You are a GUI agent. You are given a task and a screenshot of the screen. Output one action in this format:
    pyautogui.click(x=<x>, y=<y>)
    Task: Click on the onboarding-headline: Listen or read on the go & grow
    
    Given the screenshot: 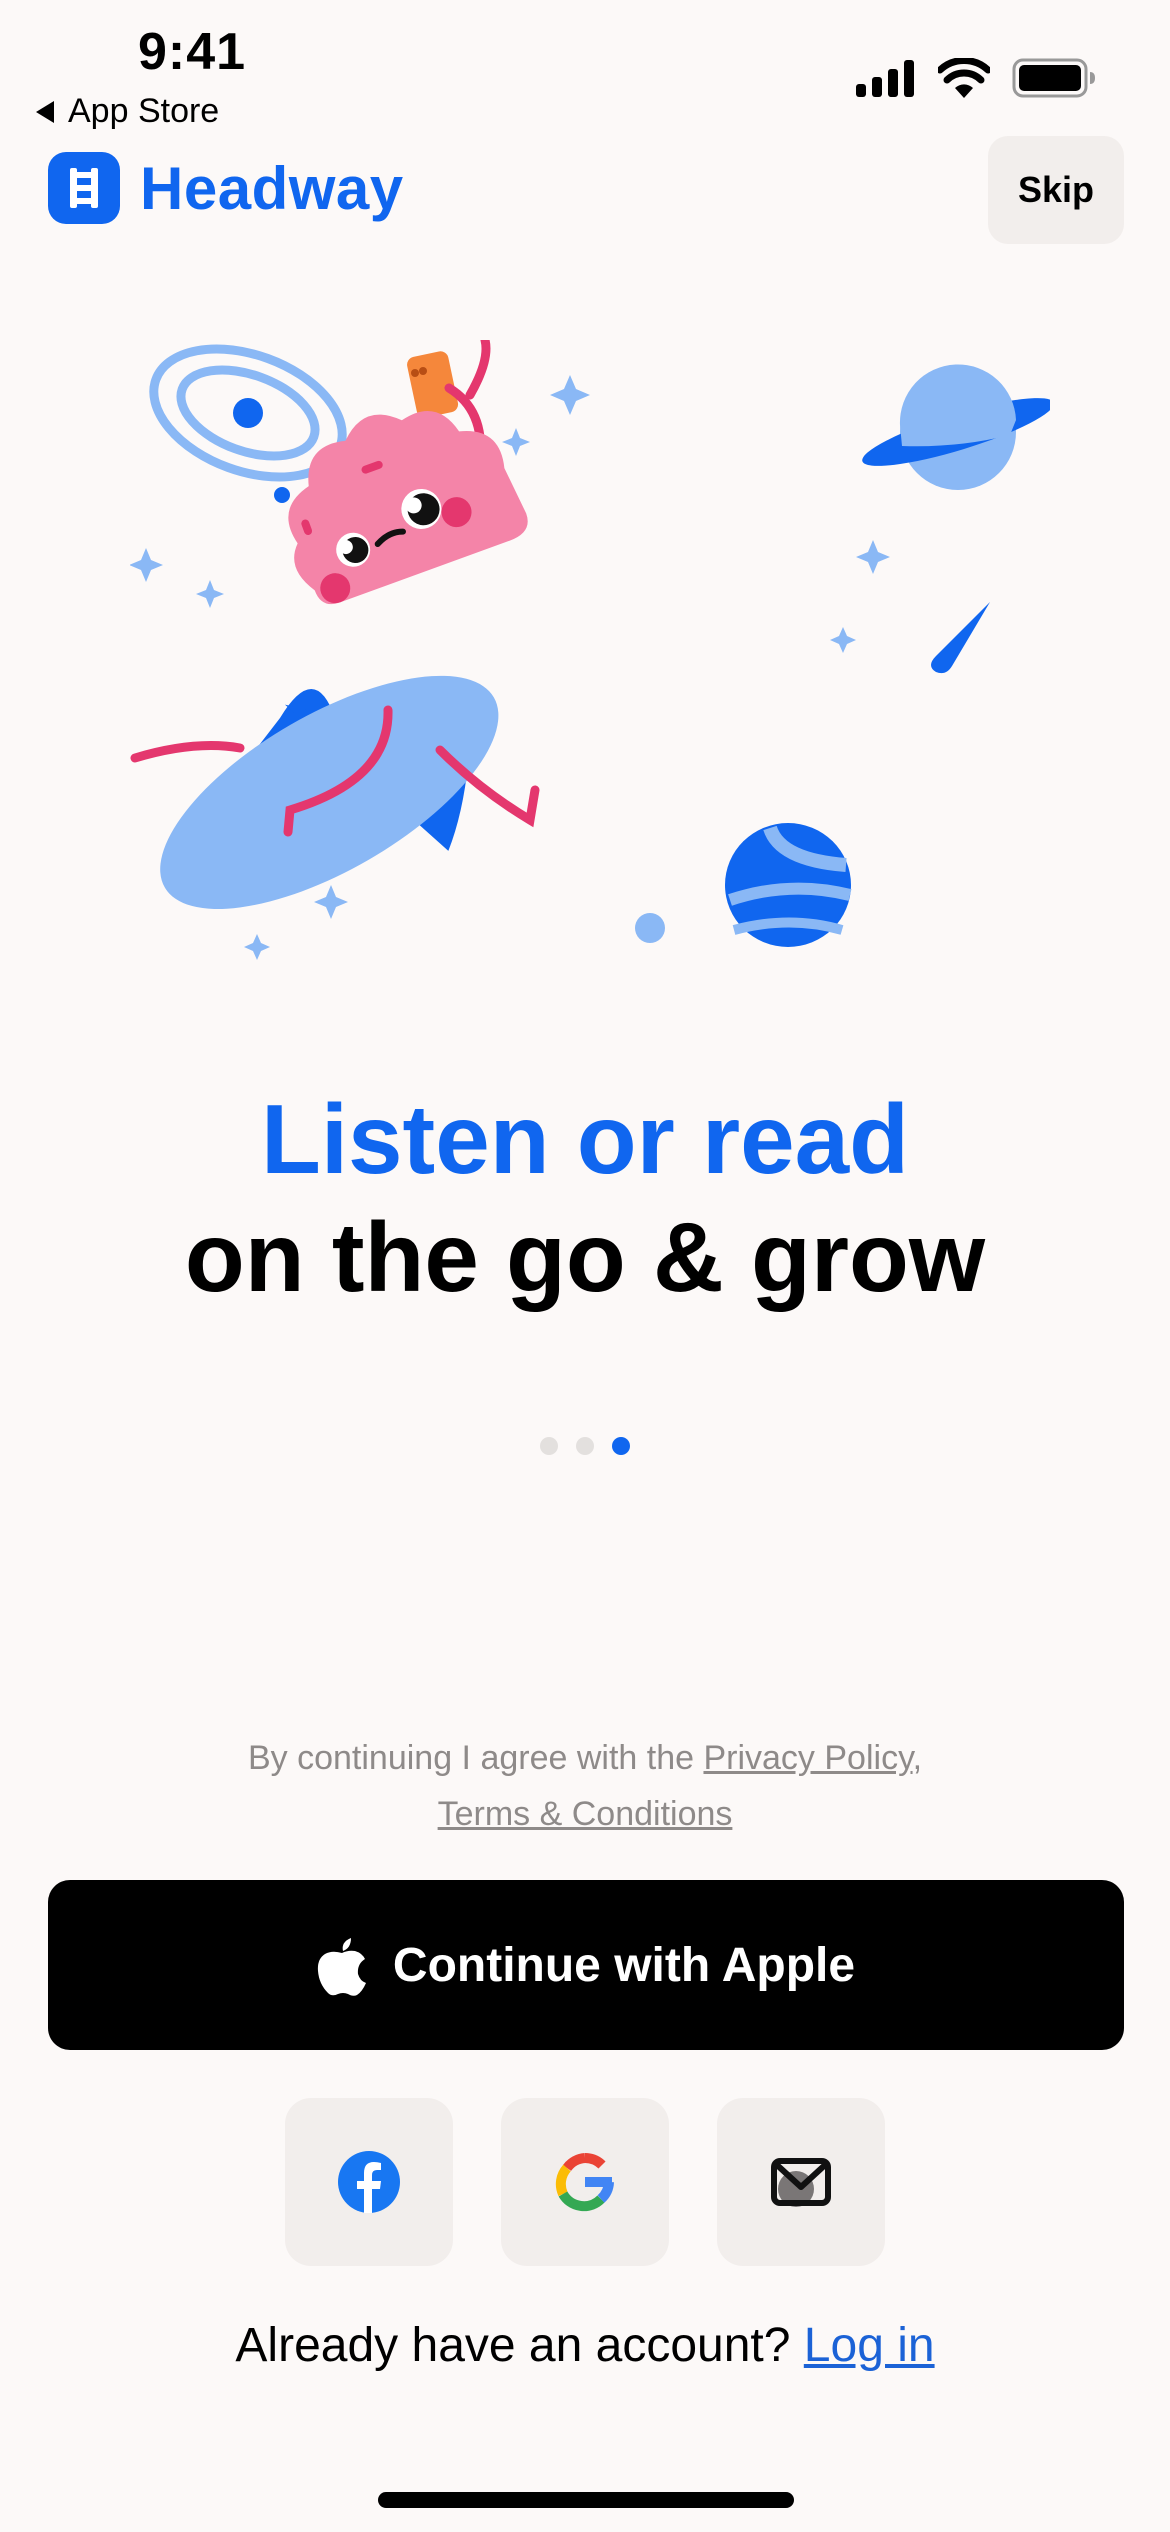 What is the action you would take?
    pyautogui.click(x=585, y=1198)
    